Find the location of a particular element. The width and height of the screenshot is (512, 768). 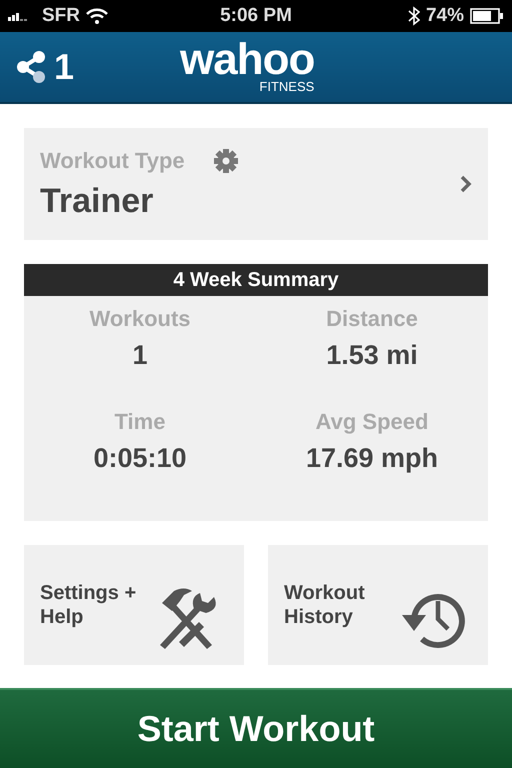

logo-subtitle: FITNESS is located at coordinates (286, 87).